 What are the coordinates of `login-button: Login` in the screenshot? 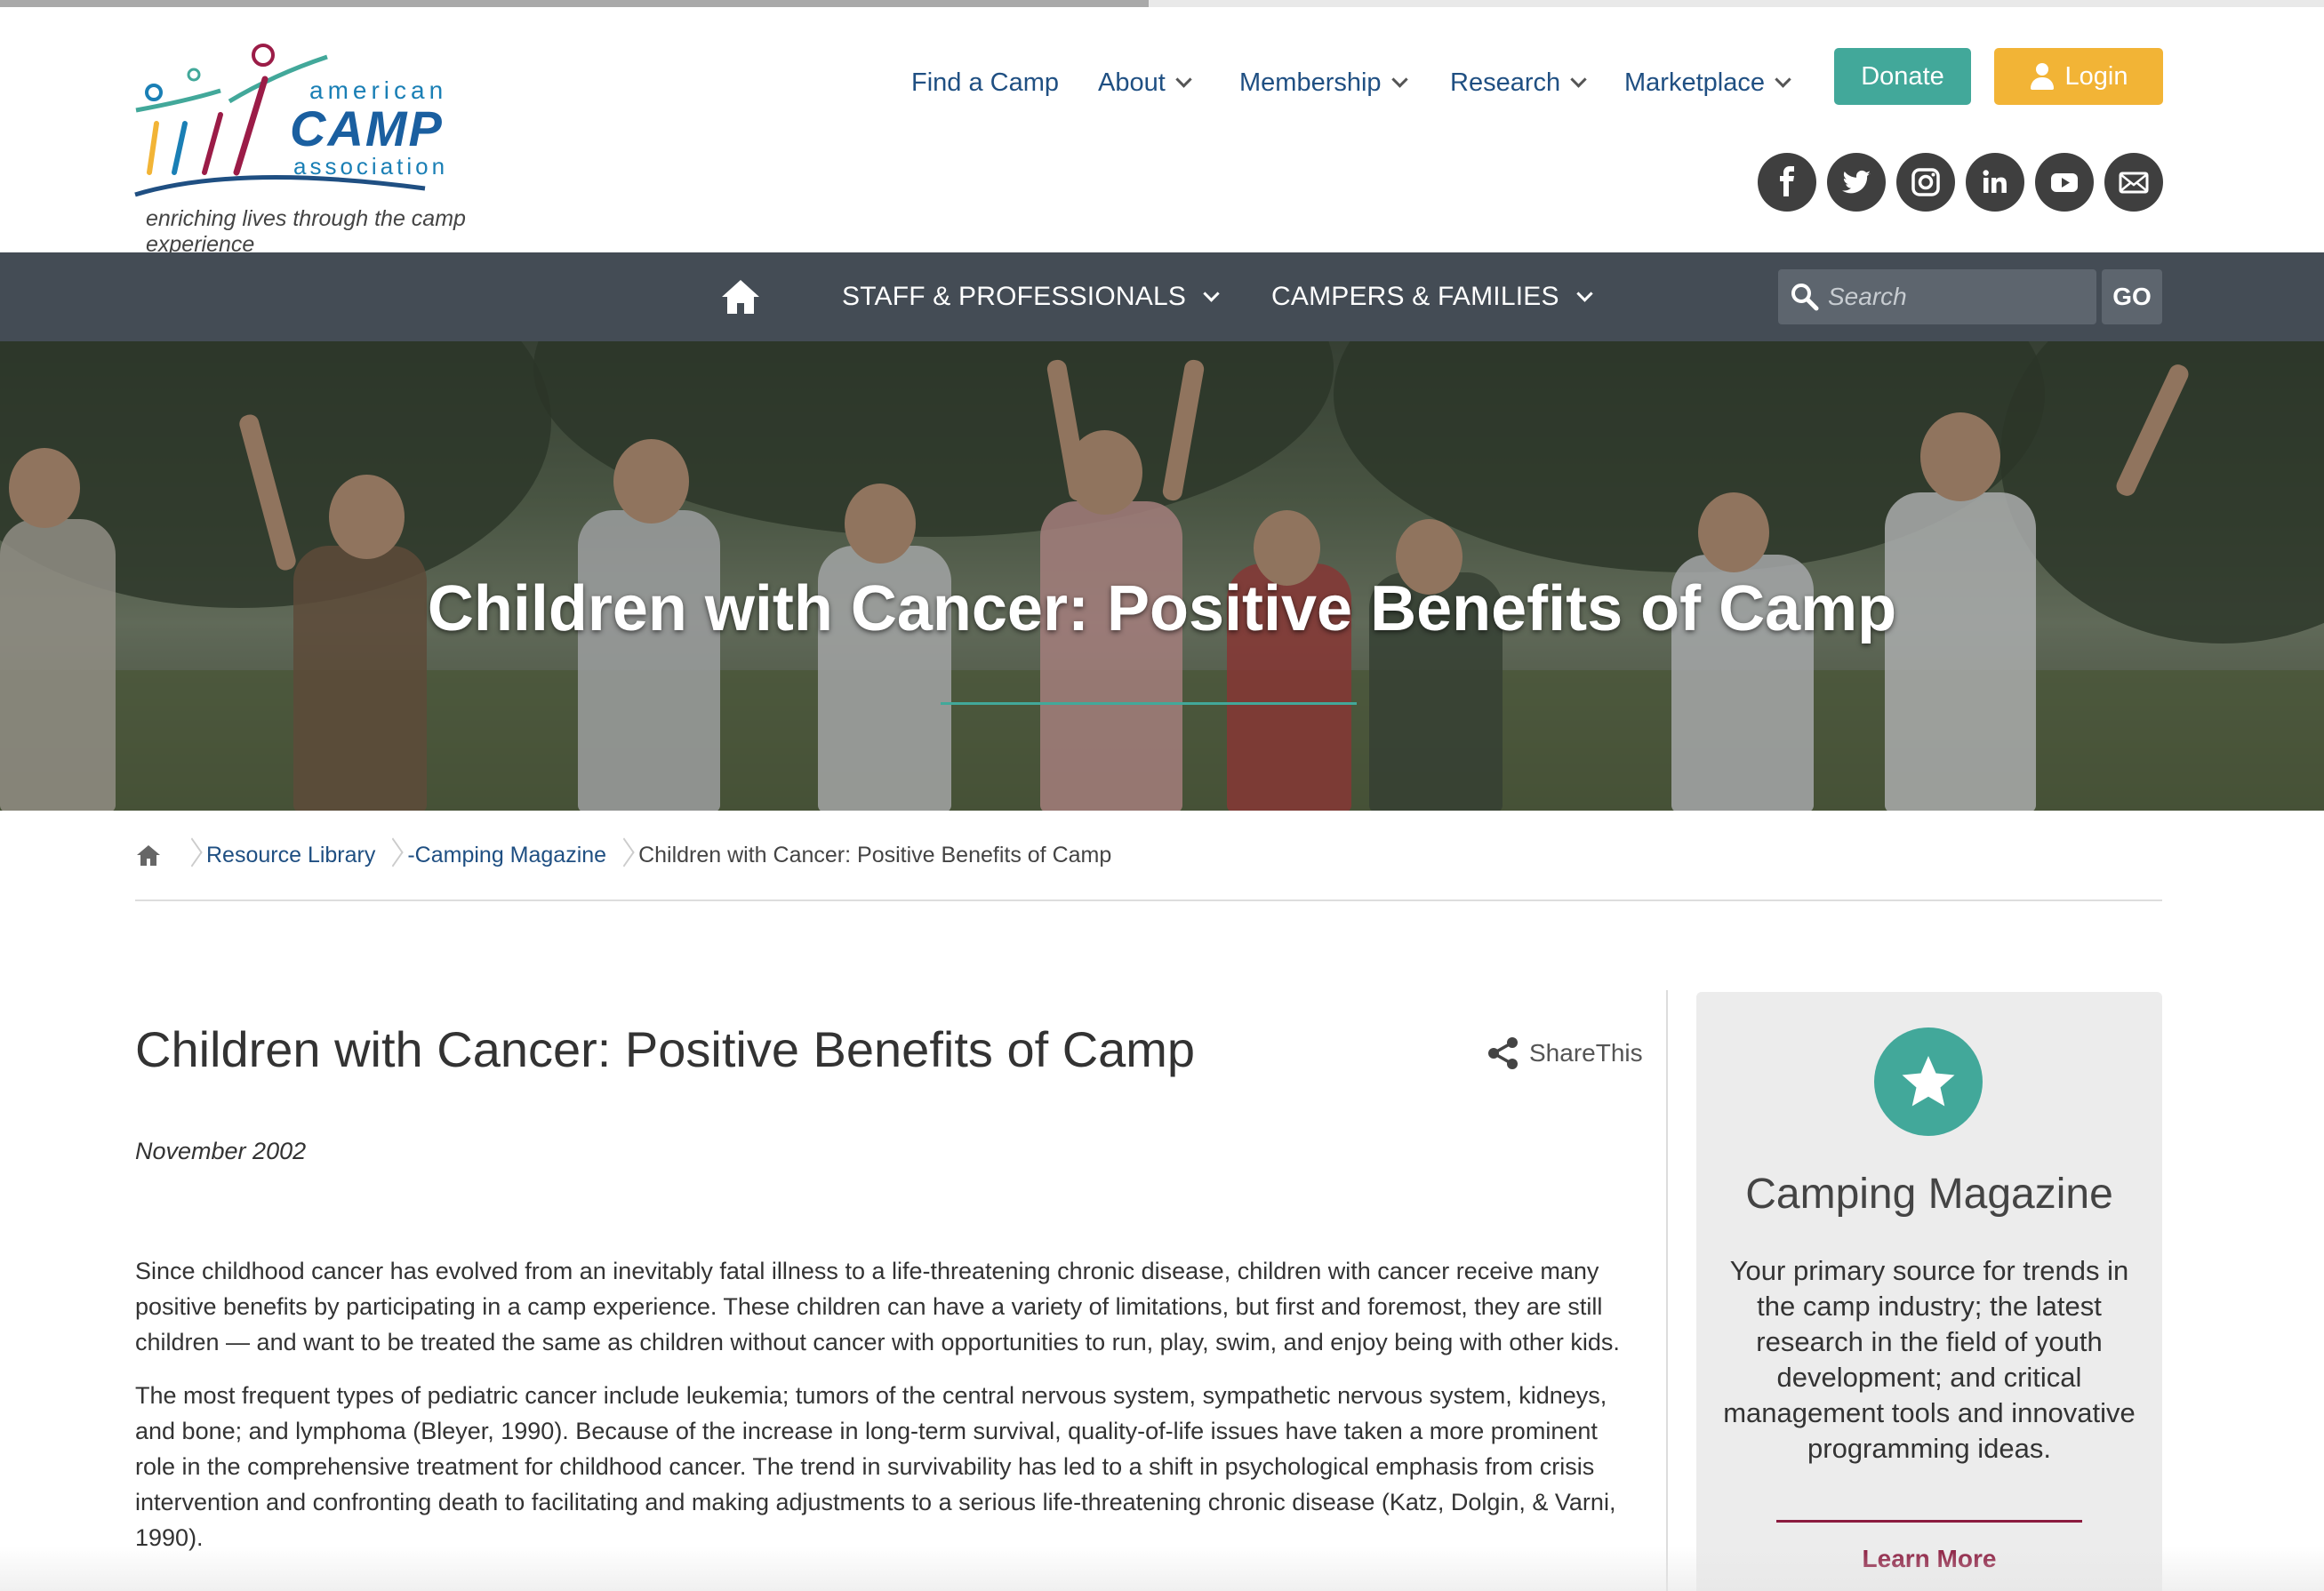 It's located at (2078, 76).